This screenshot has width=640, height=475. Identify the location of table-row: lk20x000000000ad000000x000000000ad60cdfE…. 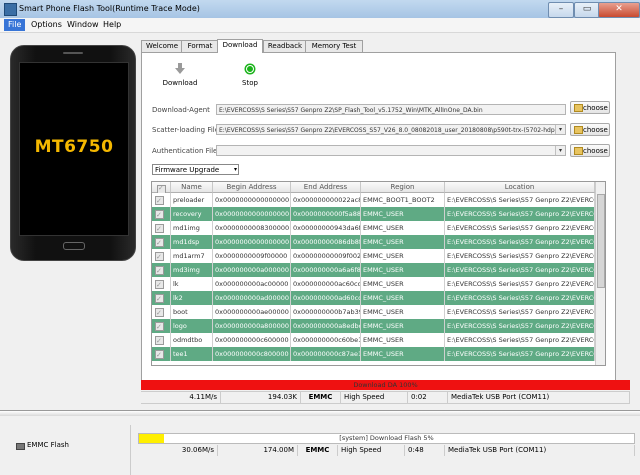
(373, 298).